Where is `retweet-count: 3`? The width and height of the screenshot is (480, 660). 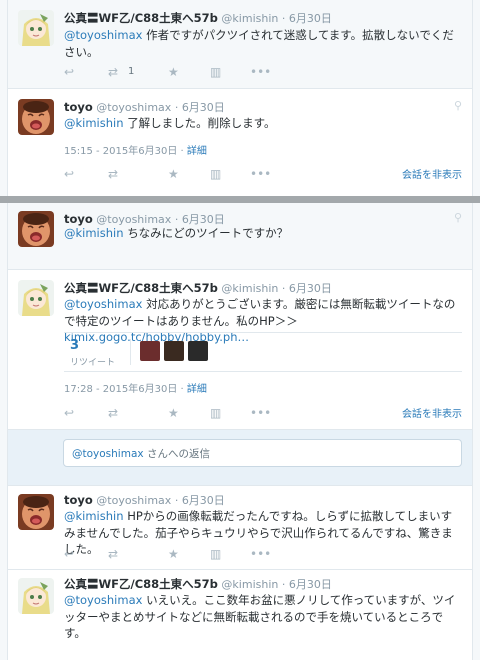 retweet-count: 3 is located at coordinates (74, 345).